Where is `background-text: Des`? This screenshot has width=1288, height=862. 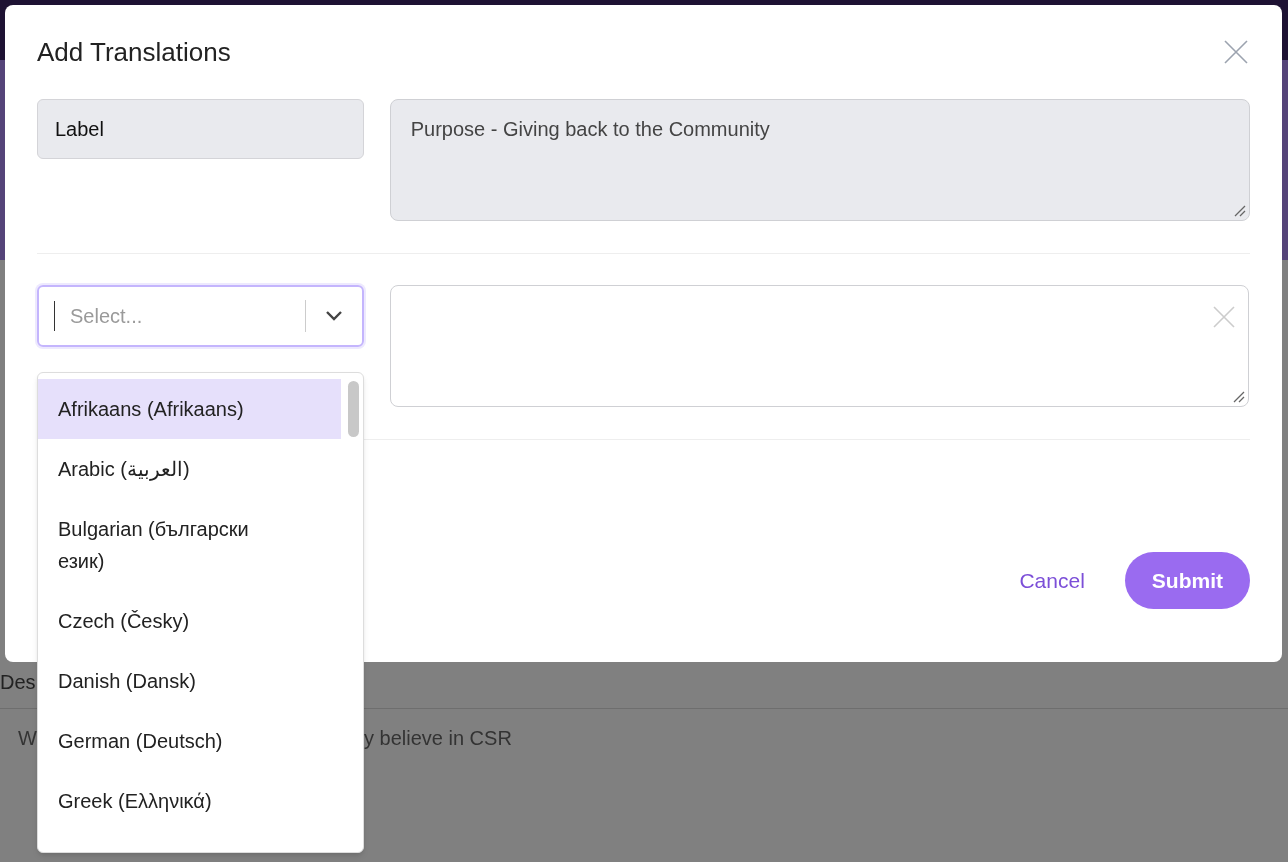 background-text: Des is located at coordinates (18, 682).